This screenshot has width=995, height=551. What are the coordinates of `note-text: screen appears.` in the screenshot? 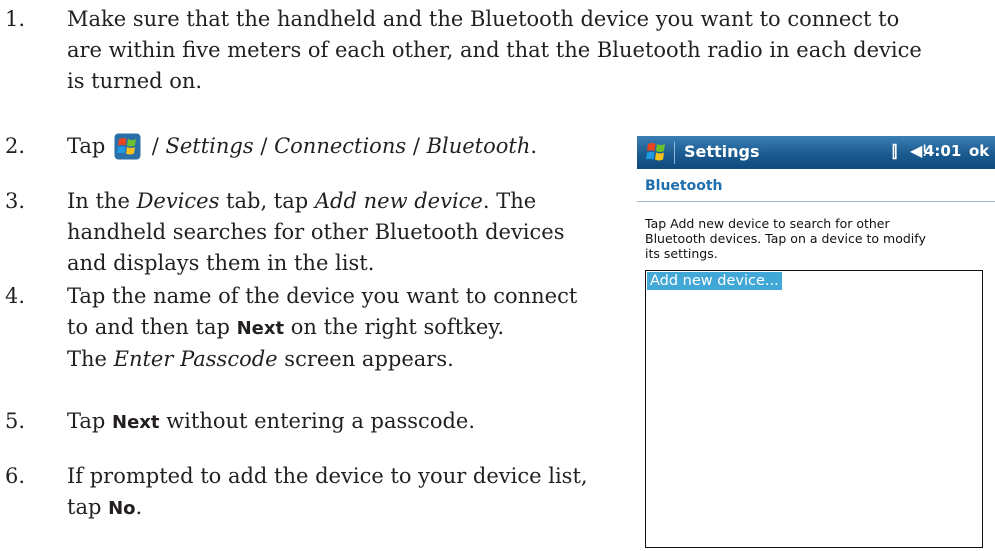 It's located at (365, 359).